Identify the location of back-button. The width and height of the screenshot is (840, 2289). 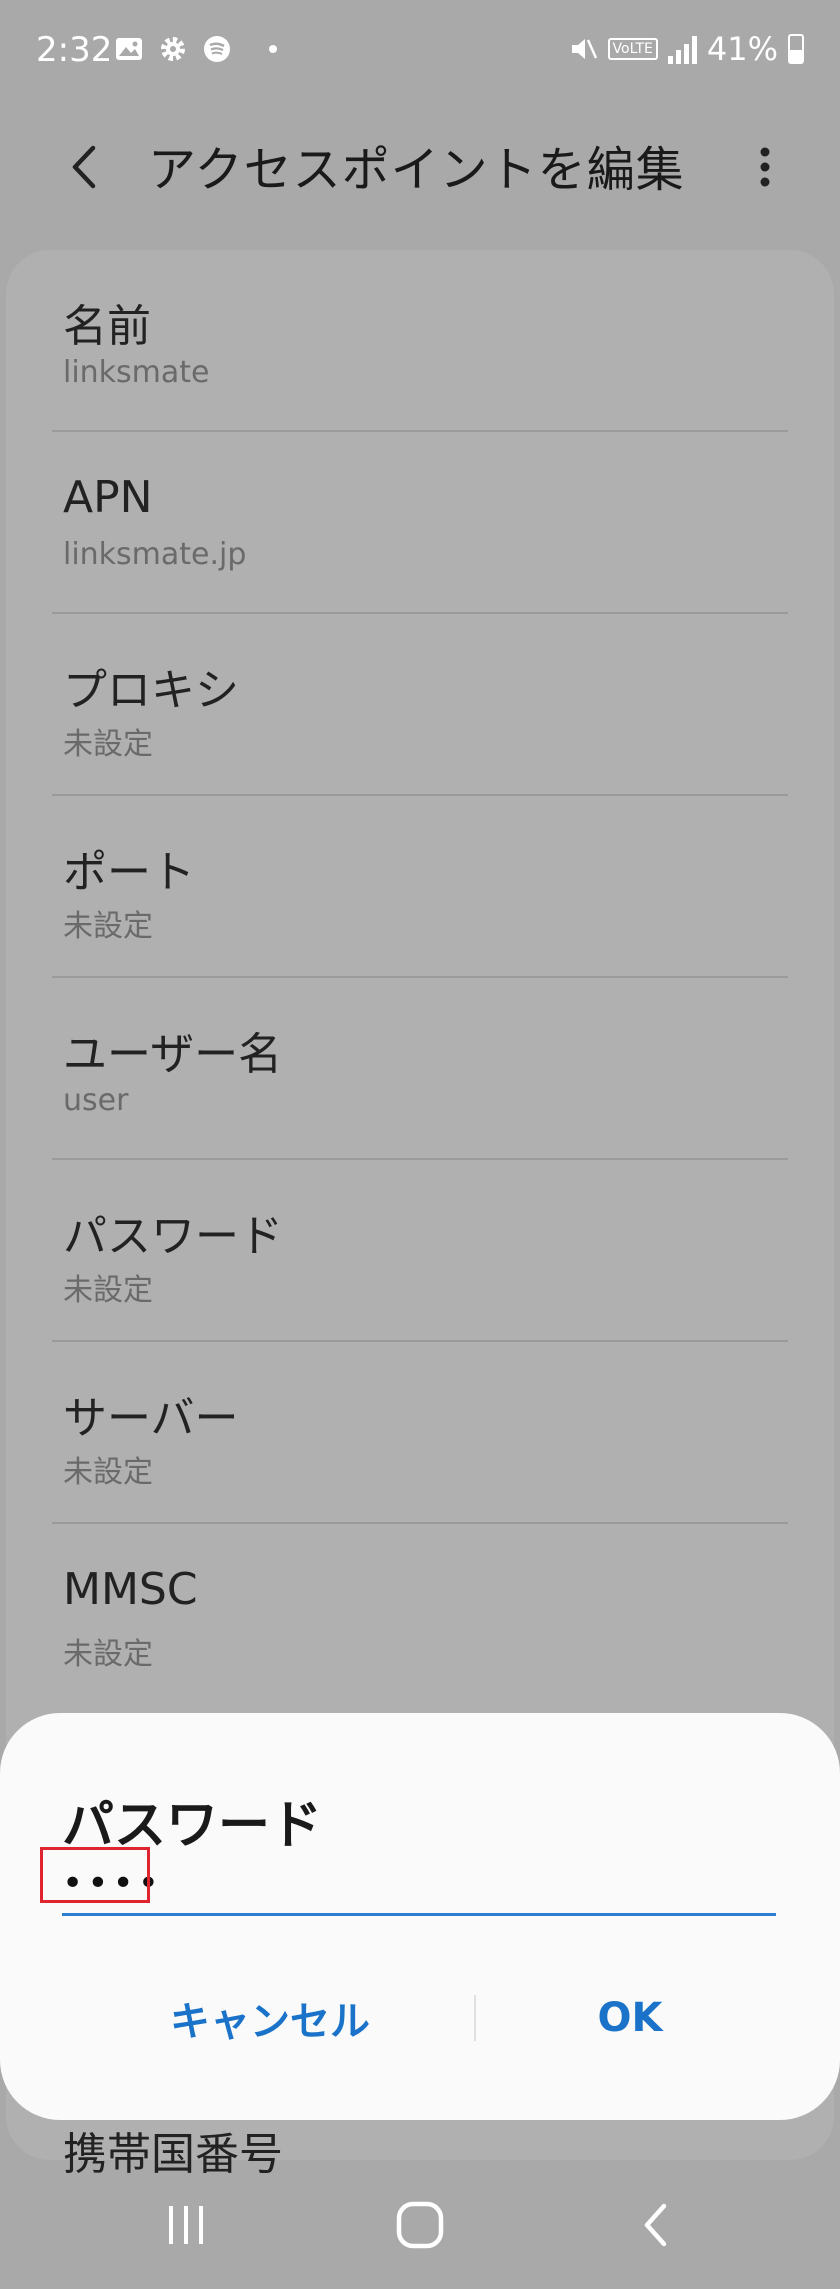
(85, 167).